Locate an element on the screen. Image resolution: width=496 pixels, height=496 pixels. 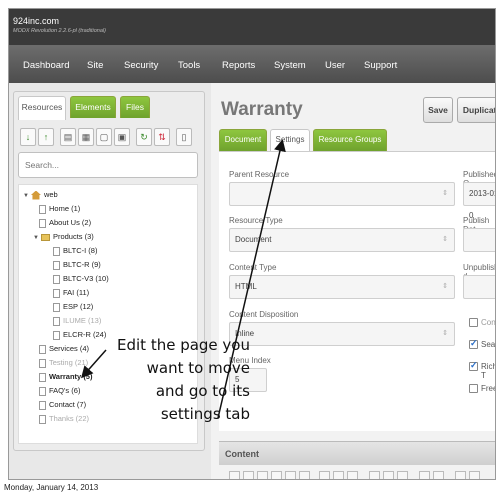
content-type-label: Content Type is located at coordinates (253, 267).